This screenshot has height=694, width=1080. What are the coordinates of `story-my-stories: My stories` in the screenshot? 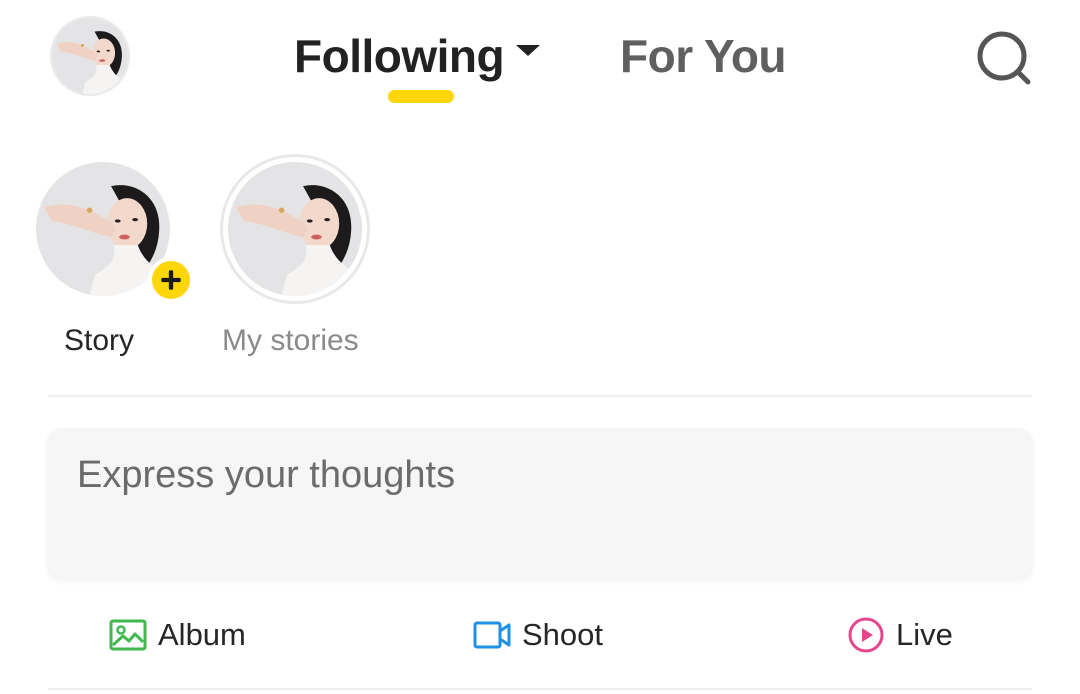 It's located at (295, 255).